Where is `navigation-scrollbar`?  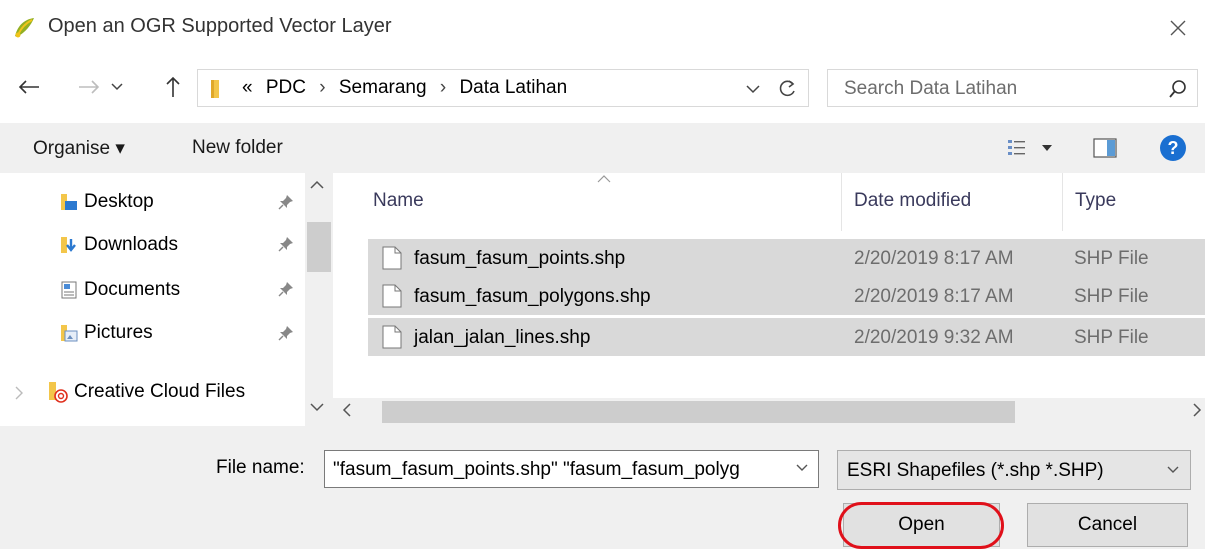
navigation-scrollbar is located at coordinates (319, 299).